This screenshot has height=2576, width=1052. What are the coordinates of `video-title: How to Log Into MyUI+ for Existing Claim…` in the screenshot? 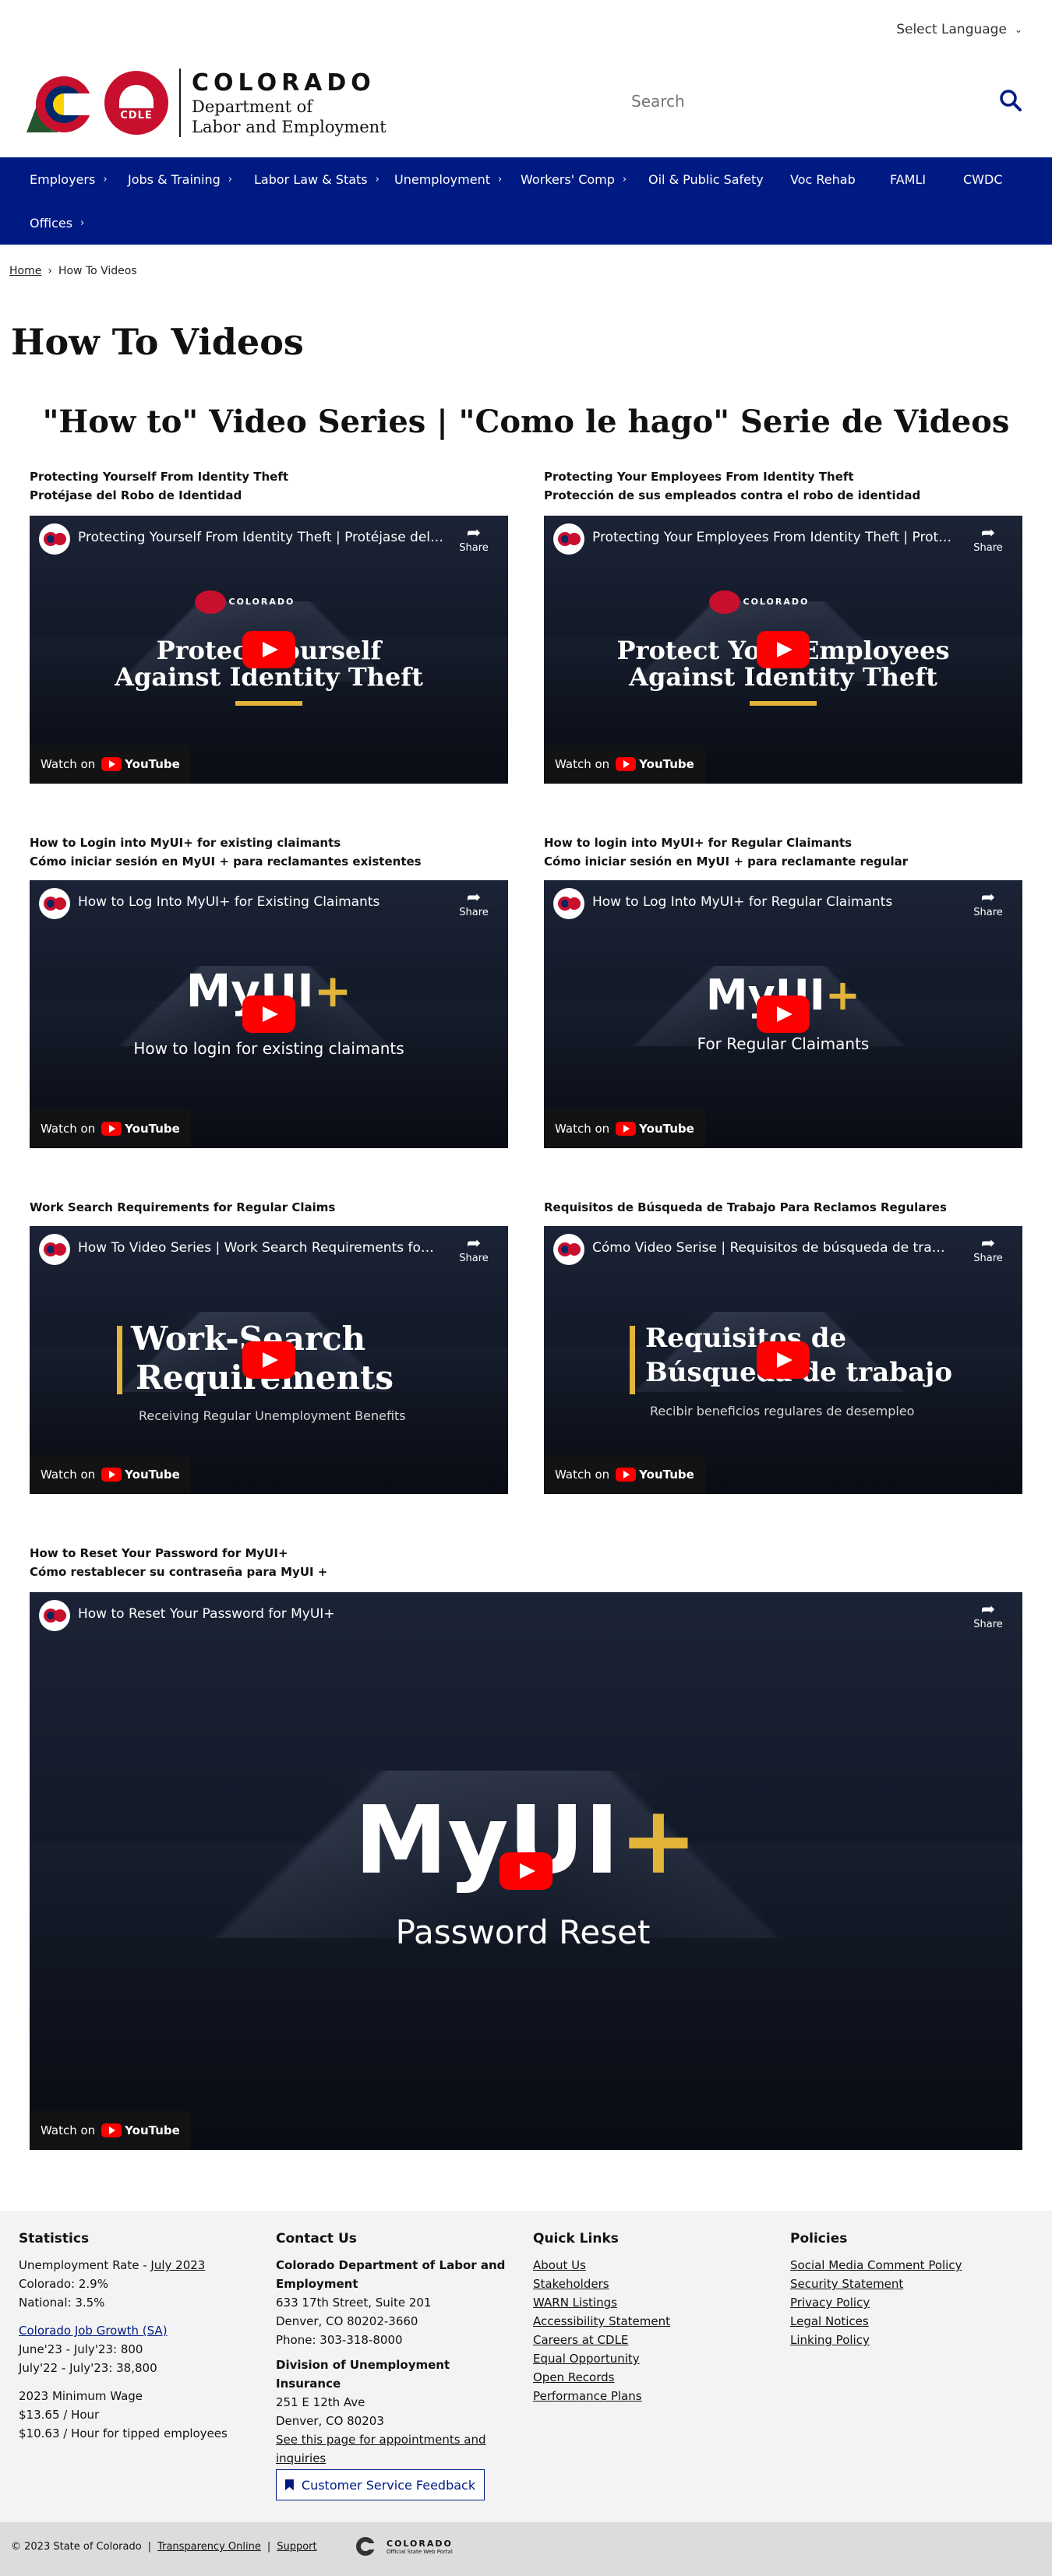 It's located at (261, 902).